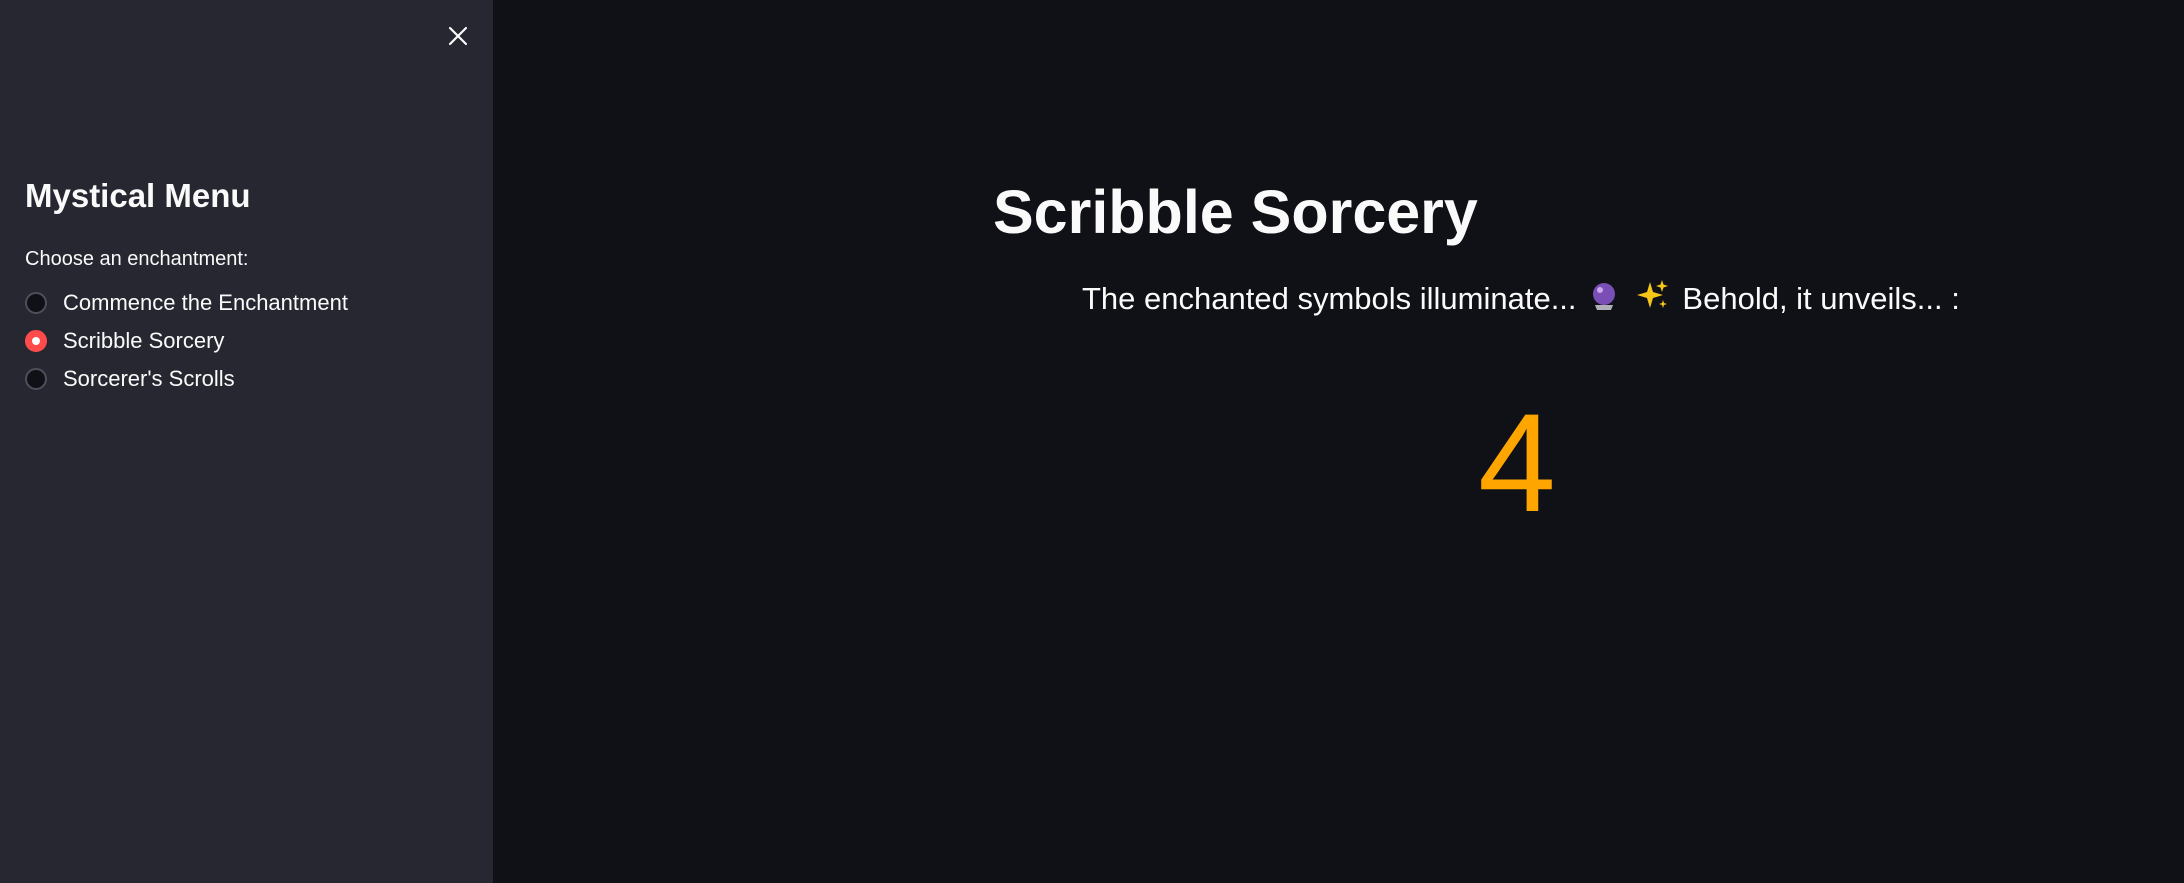 The image size is (2184, 883). Describe the element at coordinates (138, 195) in the screenshot. I see `sidebar-title: Mystical Menu` at that location.